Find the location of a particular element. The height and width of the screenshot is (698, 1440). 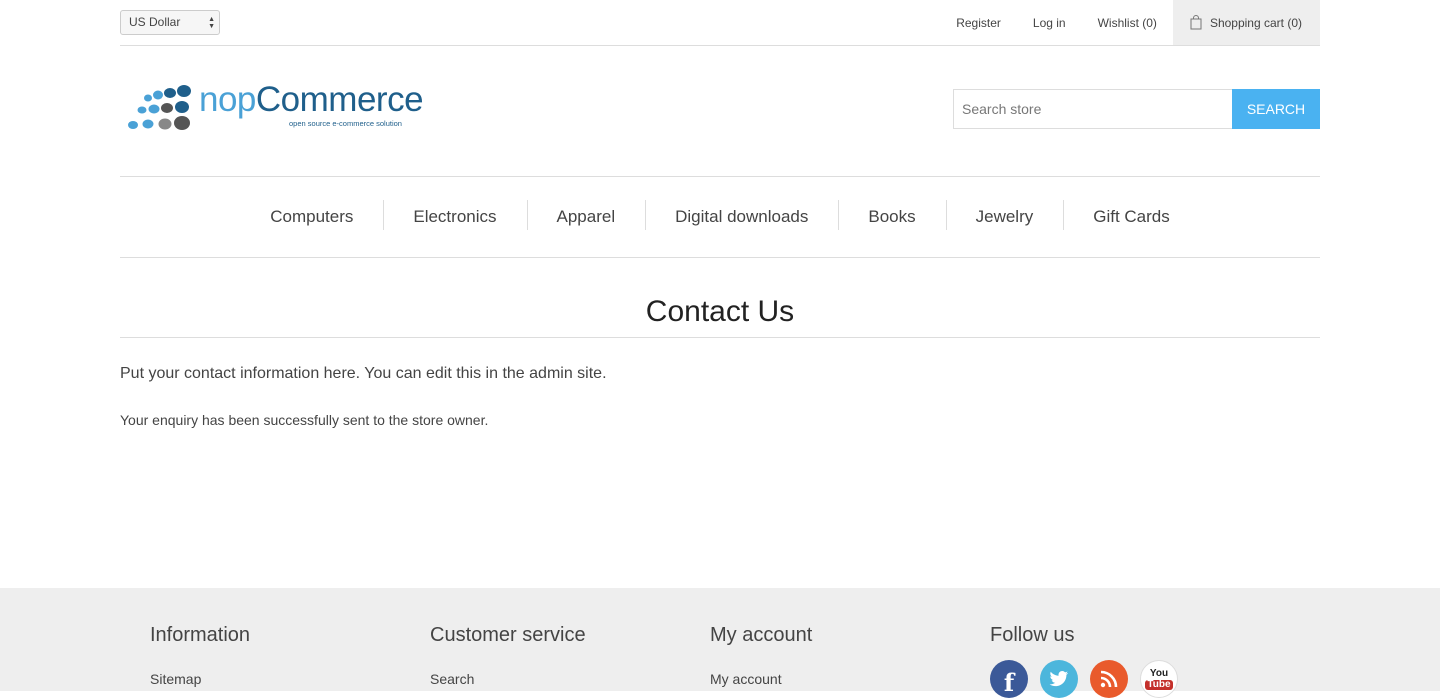

register-link: Register is located at coordinates (978, 23).